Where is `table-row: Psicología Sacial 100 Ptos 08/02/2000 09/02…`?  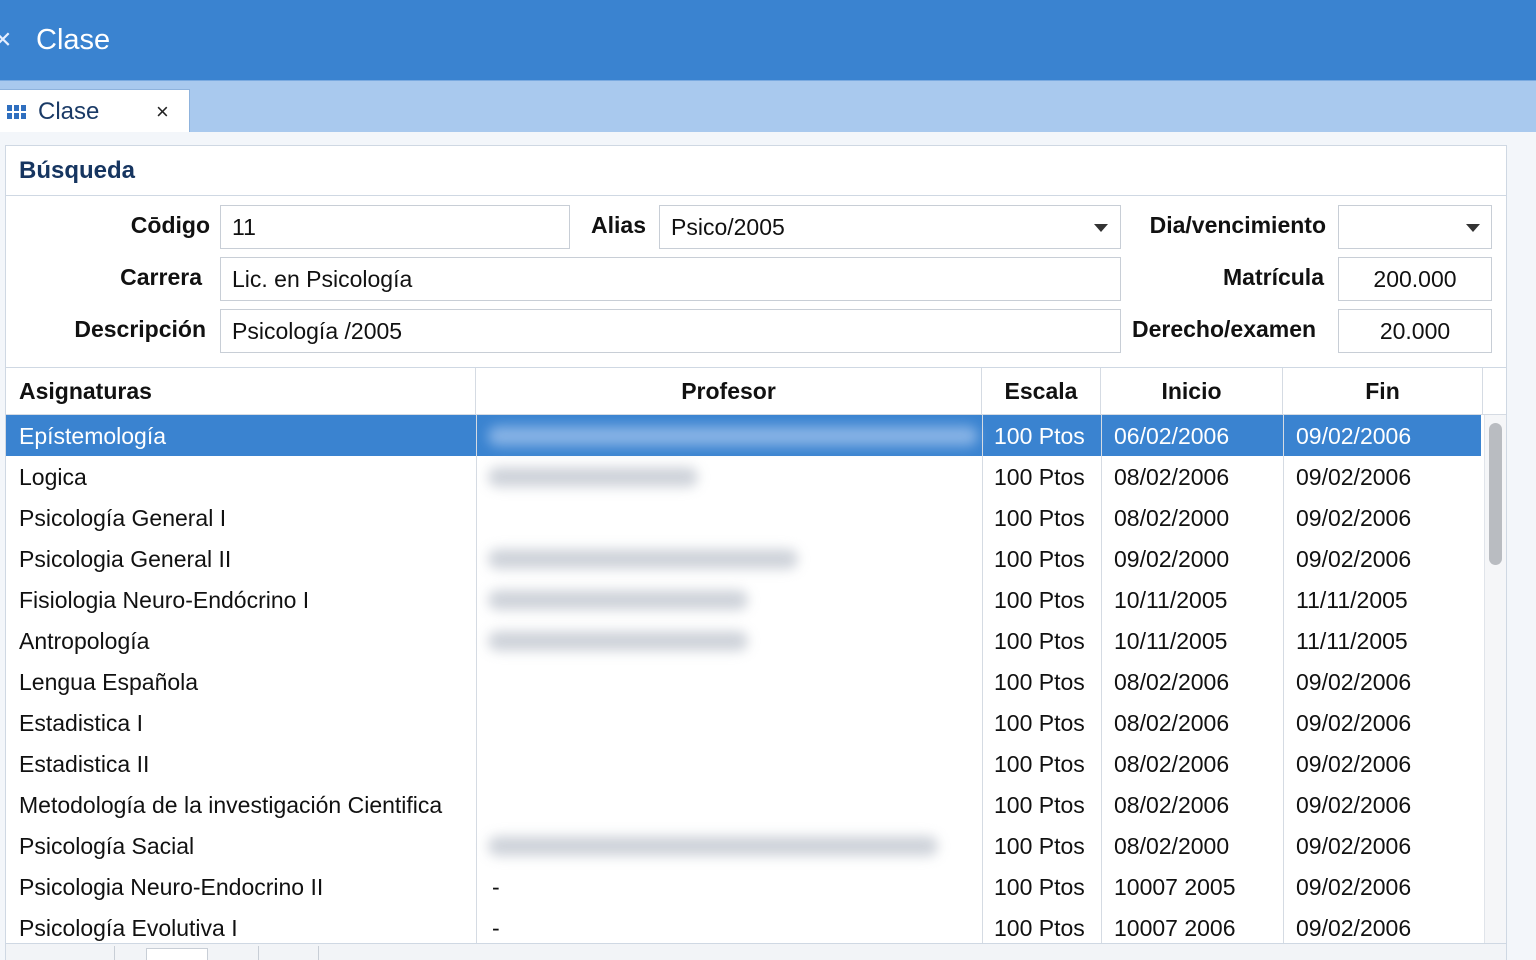 table-row: Psicología Sacial 100 Ptos 08/02/2000 09/02… is located at coordinates (743, 845).